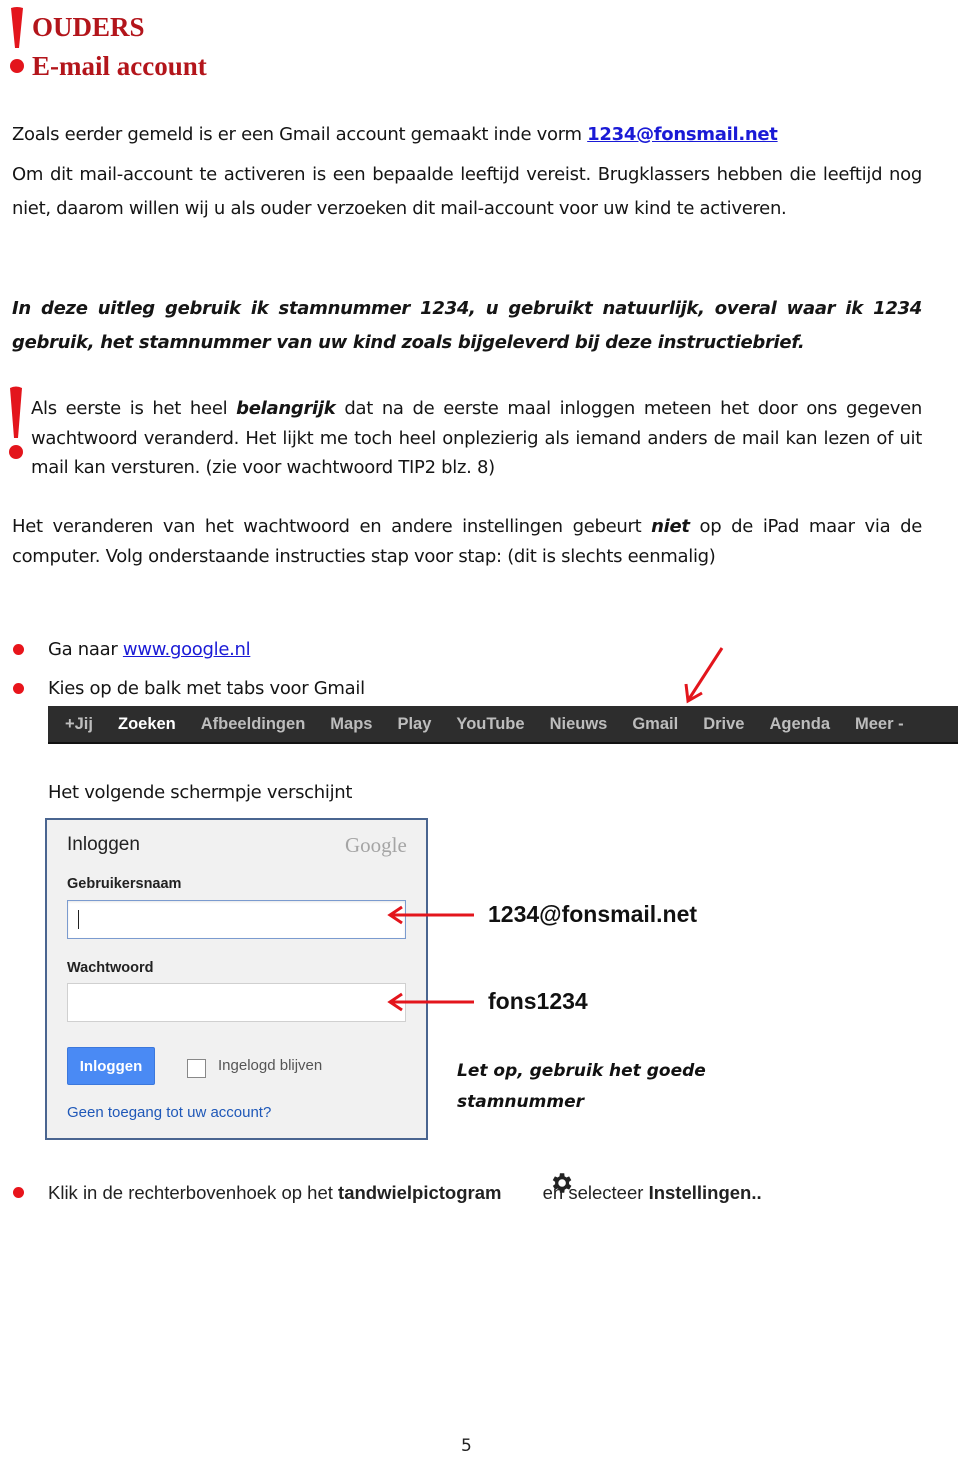  I want to click on nav-item-drive: Drive, so click(723, 724).